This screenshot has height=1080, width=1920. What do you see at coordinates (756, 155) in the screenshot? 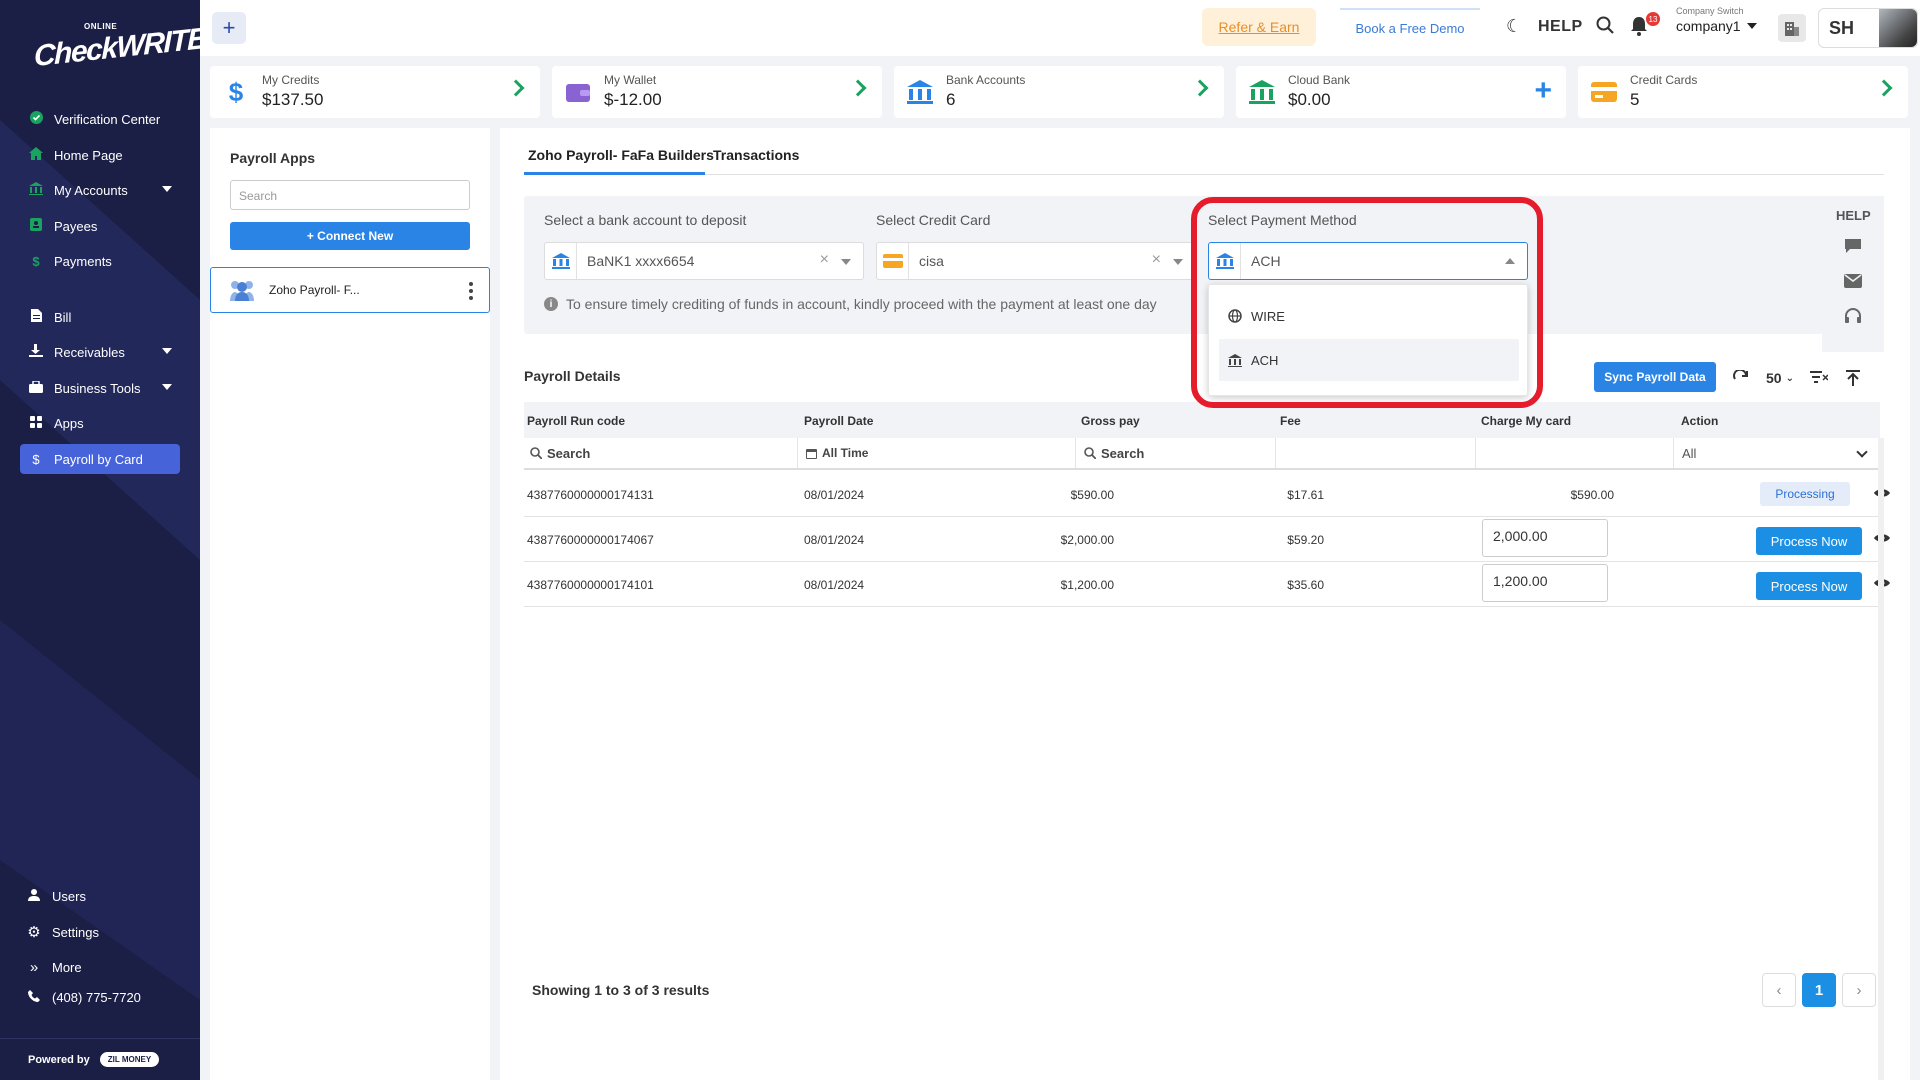
I see `tab-transactions: Transactions` at bounding box center [756, 155].